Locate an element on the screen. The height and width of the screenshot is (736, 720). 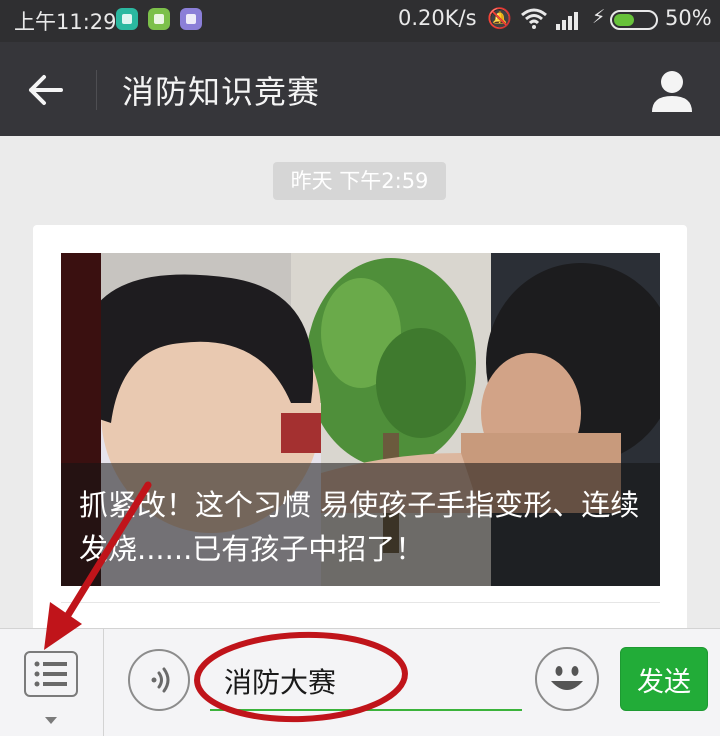
header-divider is located at coordinates (96, 90).